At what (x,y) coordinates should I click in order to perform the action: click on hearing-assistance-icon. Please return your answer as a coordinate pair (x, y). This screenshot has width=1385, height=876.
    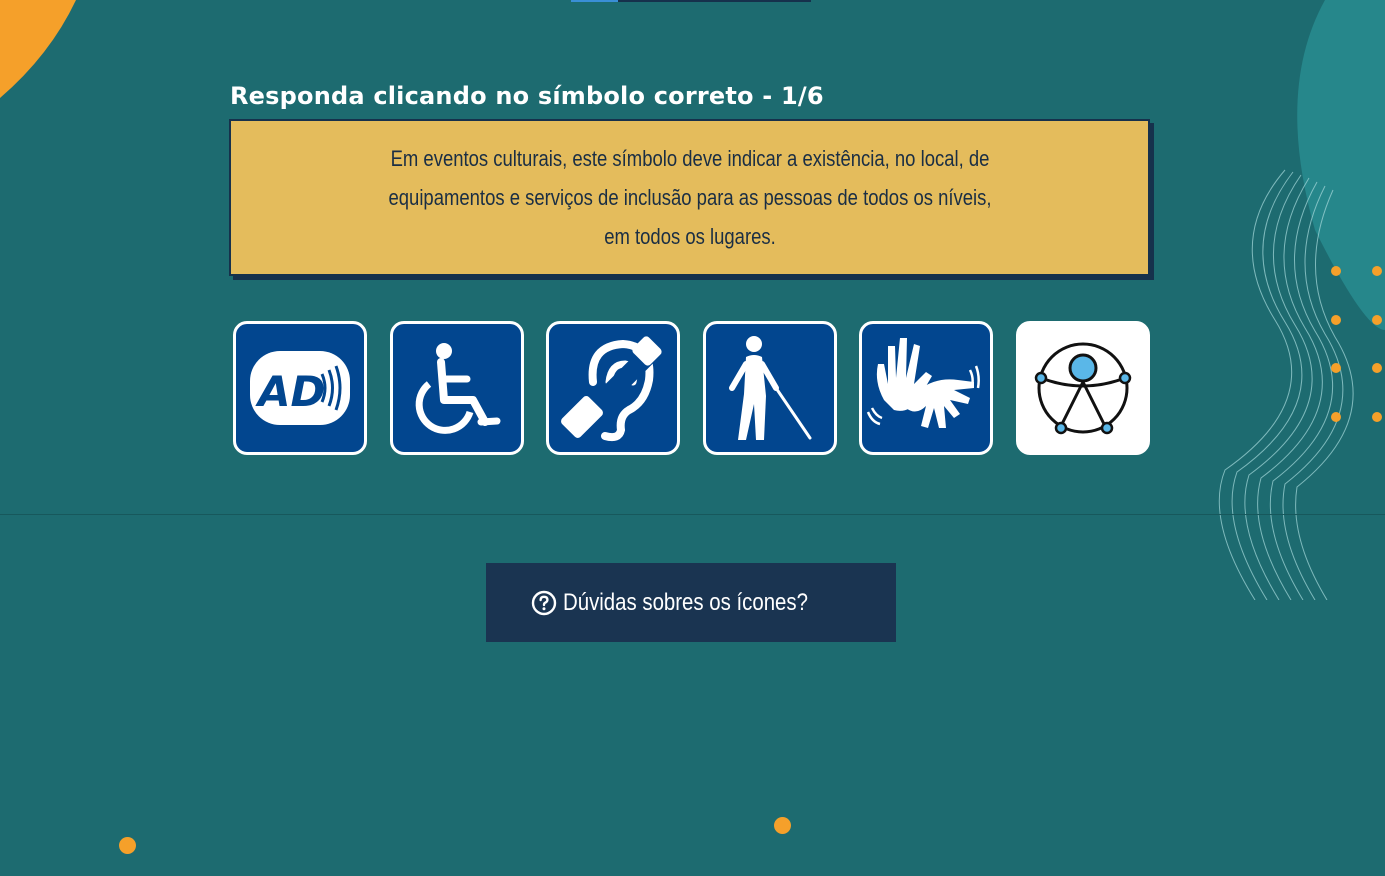
    Looking at the image, I should click on (612, 389).